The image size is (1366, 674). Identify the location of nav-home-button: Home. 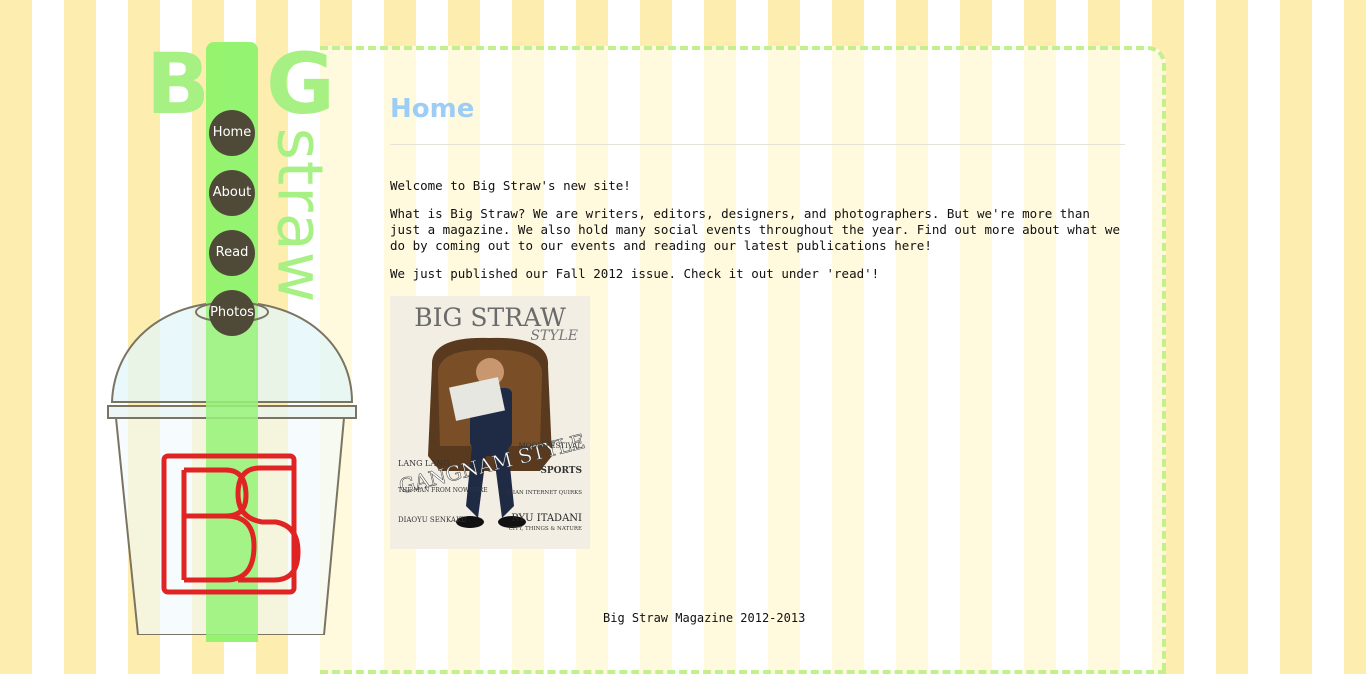
(232, 133).